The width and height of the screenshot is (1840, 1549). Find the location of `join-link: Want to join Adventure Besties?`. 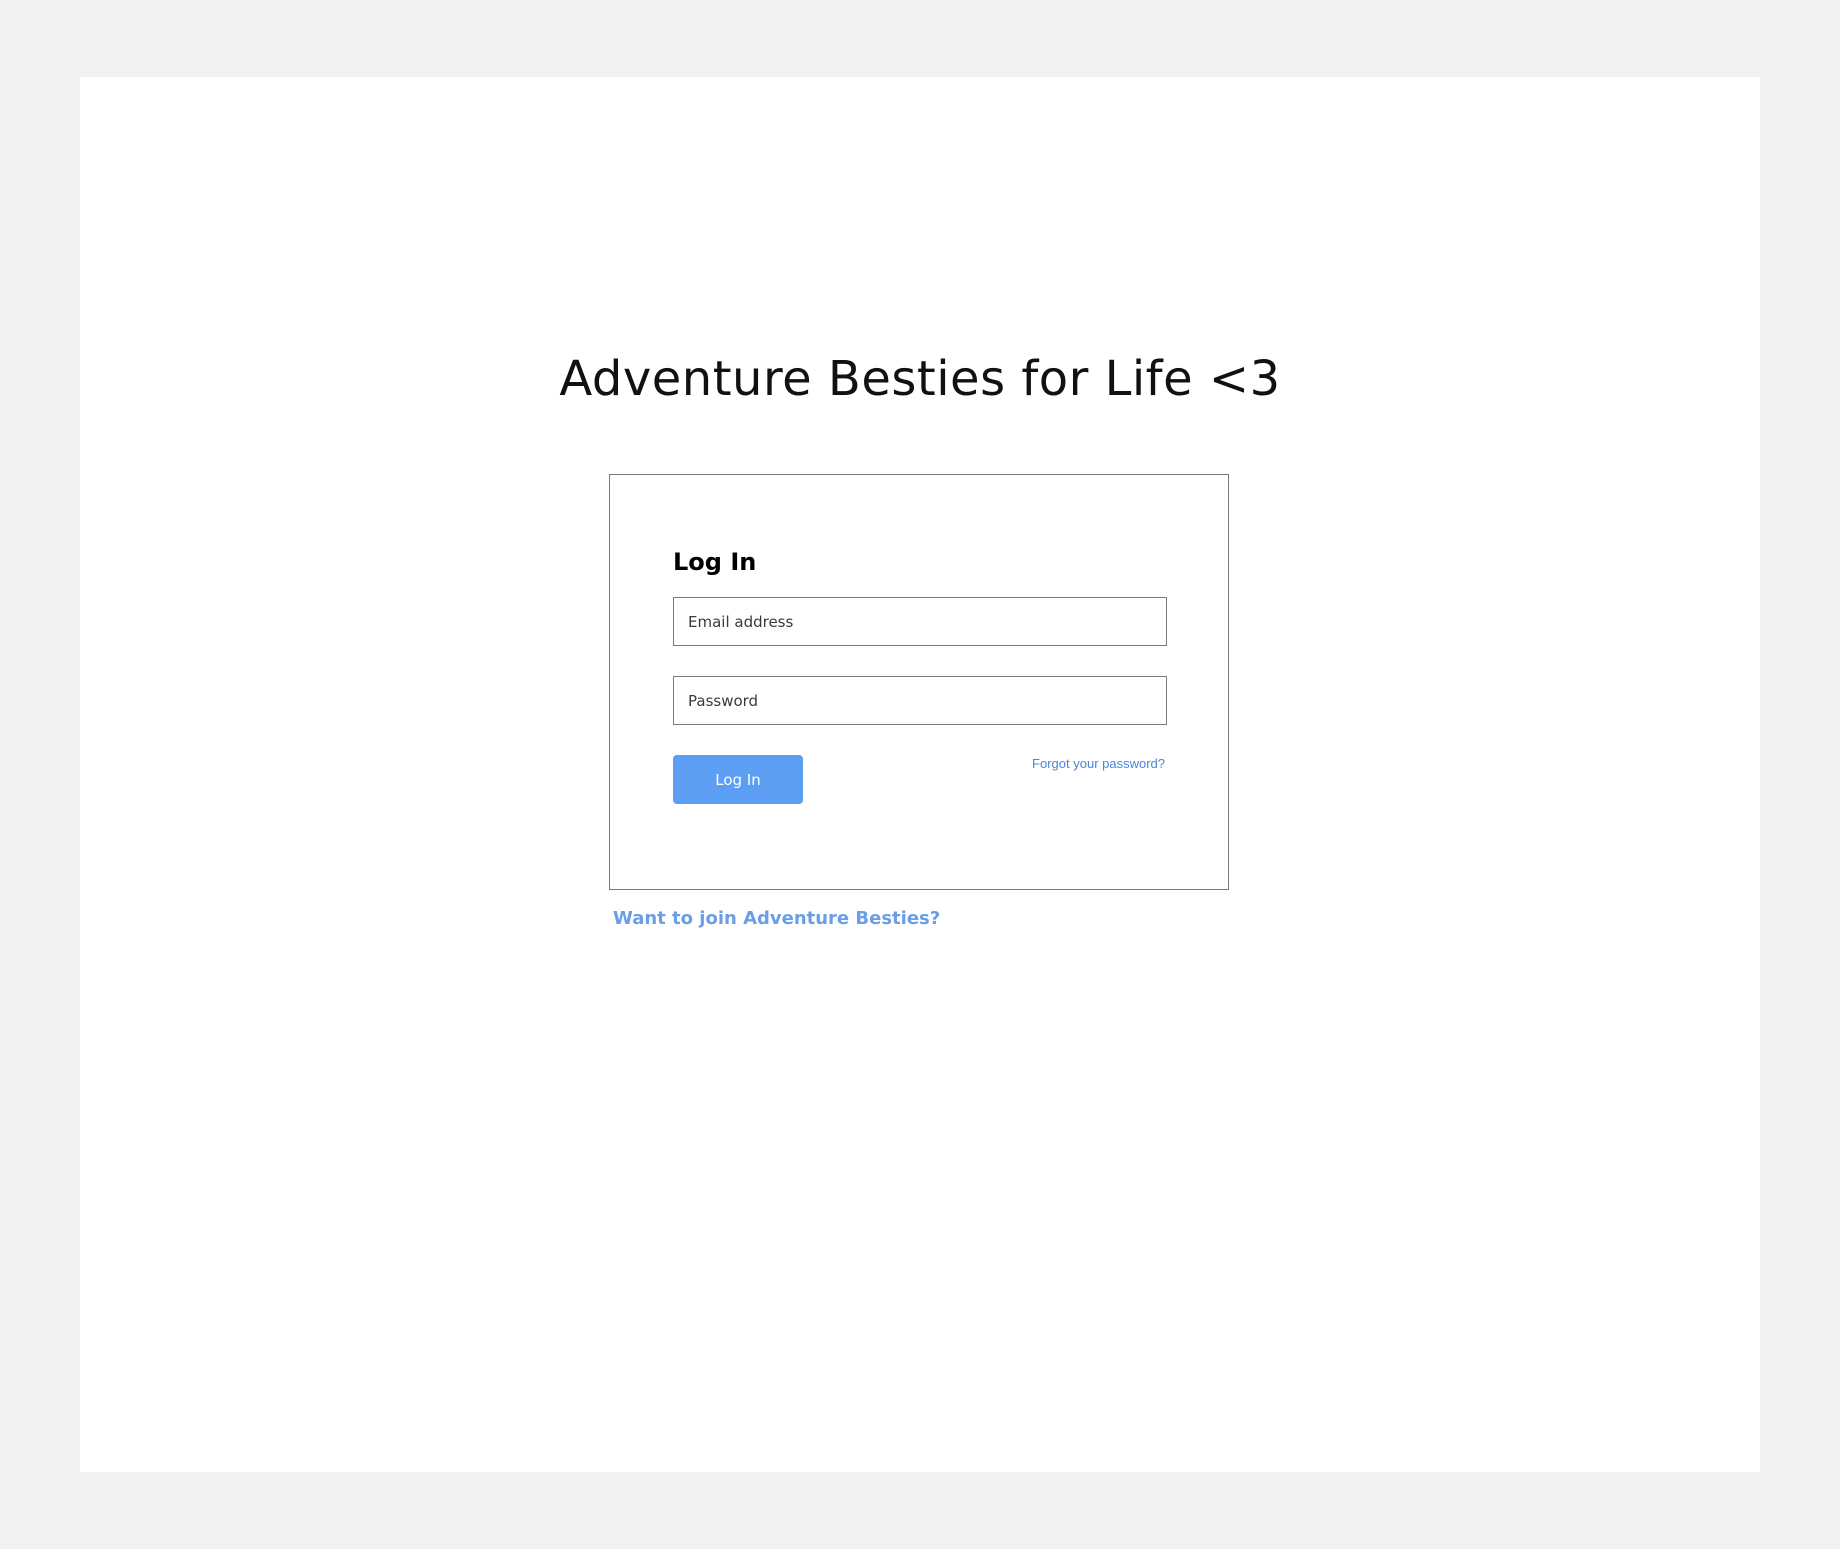

join-link: Want to join Adventure Besties? is located at coordinates (776, 918).